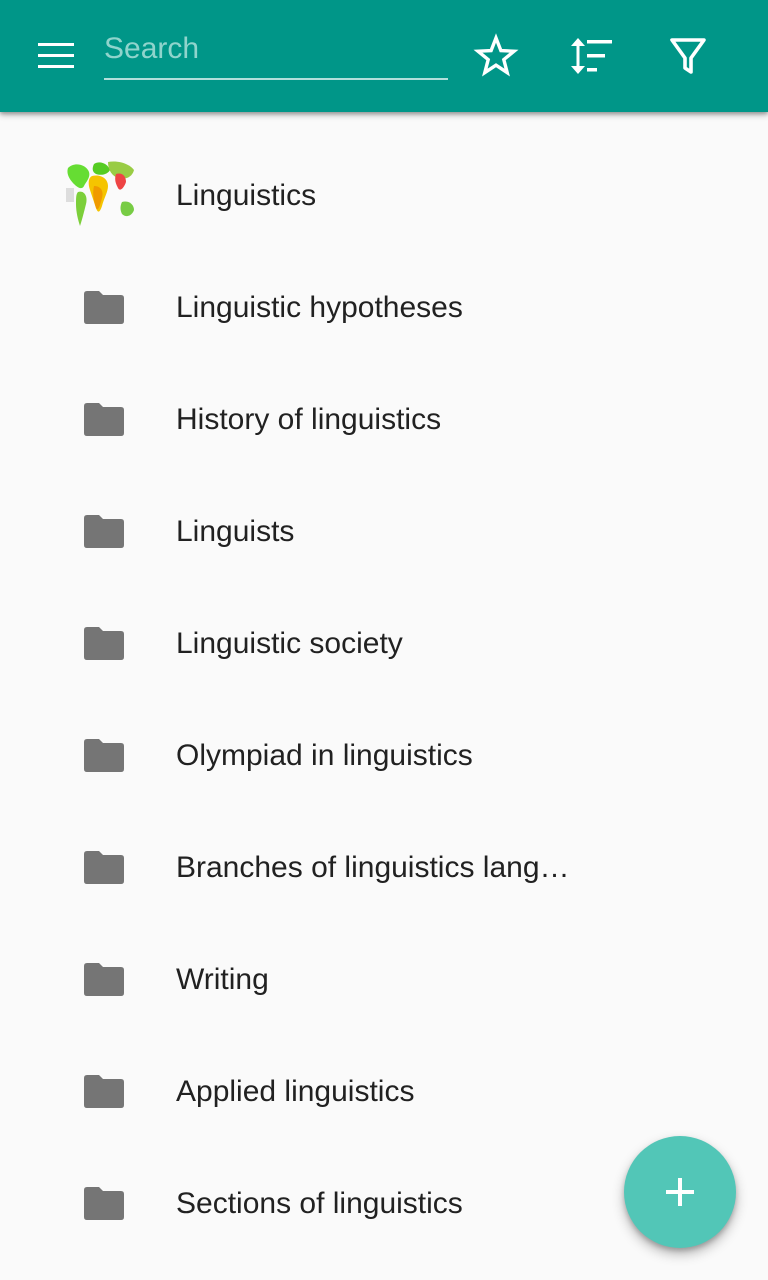  Describe the element at coordinates (309, 419) in the screenshot. I see `list-item-label: History of linguistics` at that location.